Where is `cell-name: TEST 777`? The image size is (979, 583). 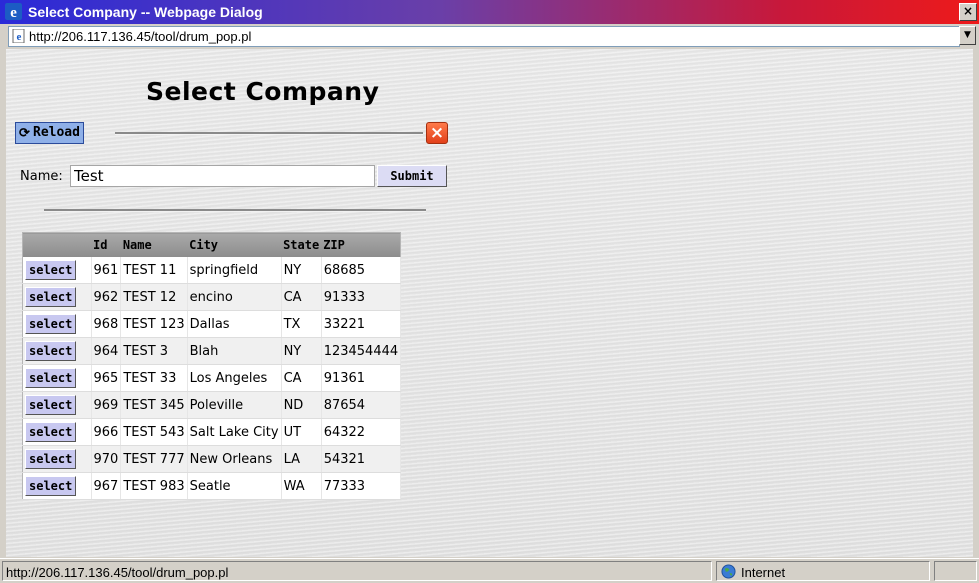 cell-name: TEST 777 is located at coordinates (154, 459).